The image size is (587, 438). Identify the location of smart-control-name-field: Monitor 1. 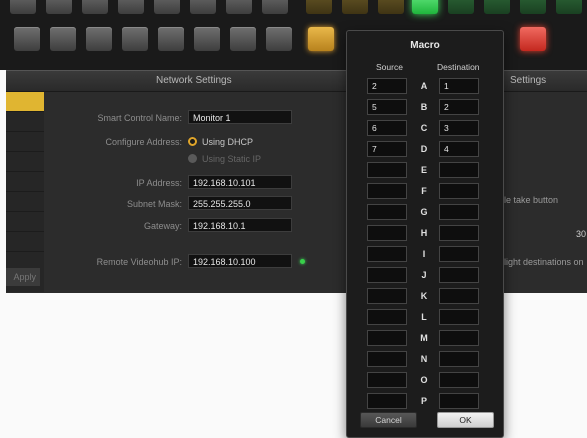
(240, 117).